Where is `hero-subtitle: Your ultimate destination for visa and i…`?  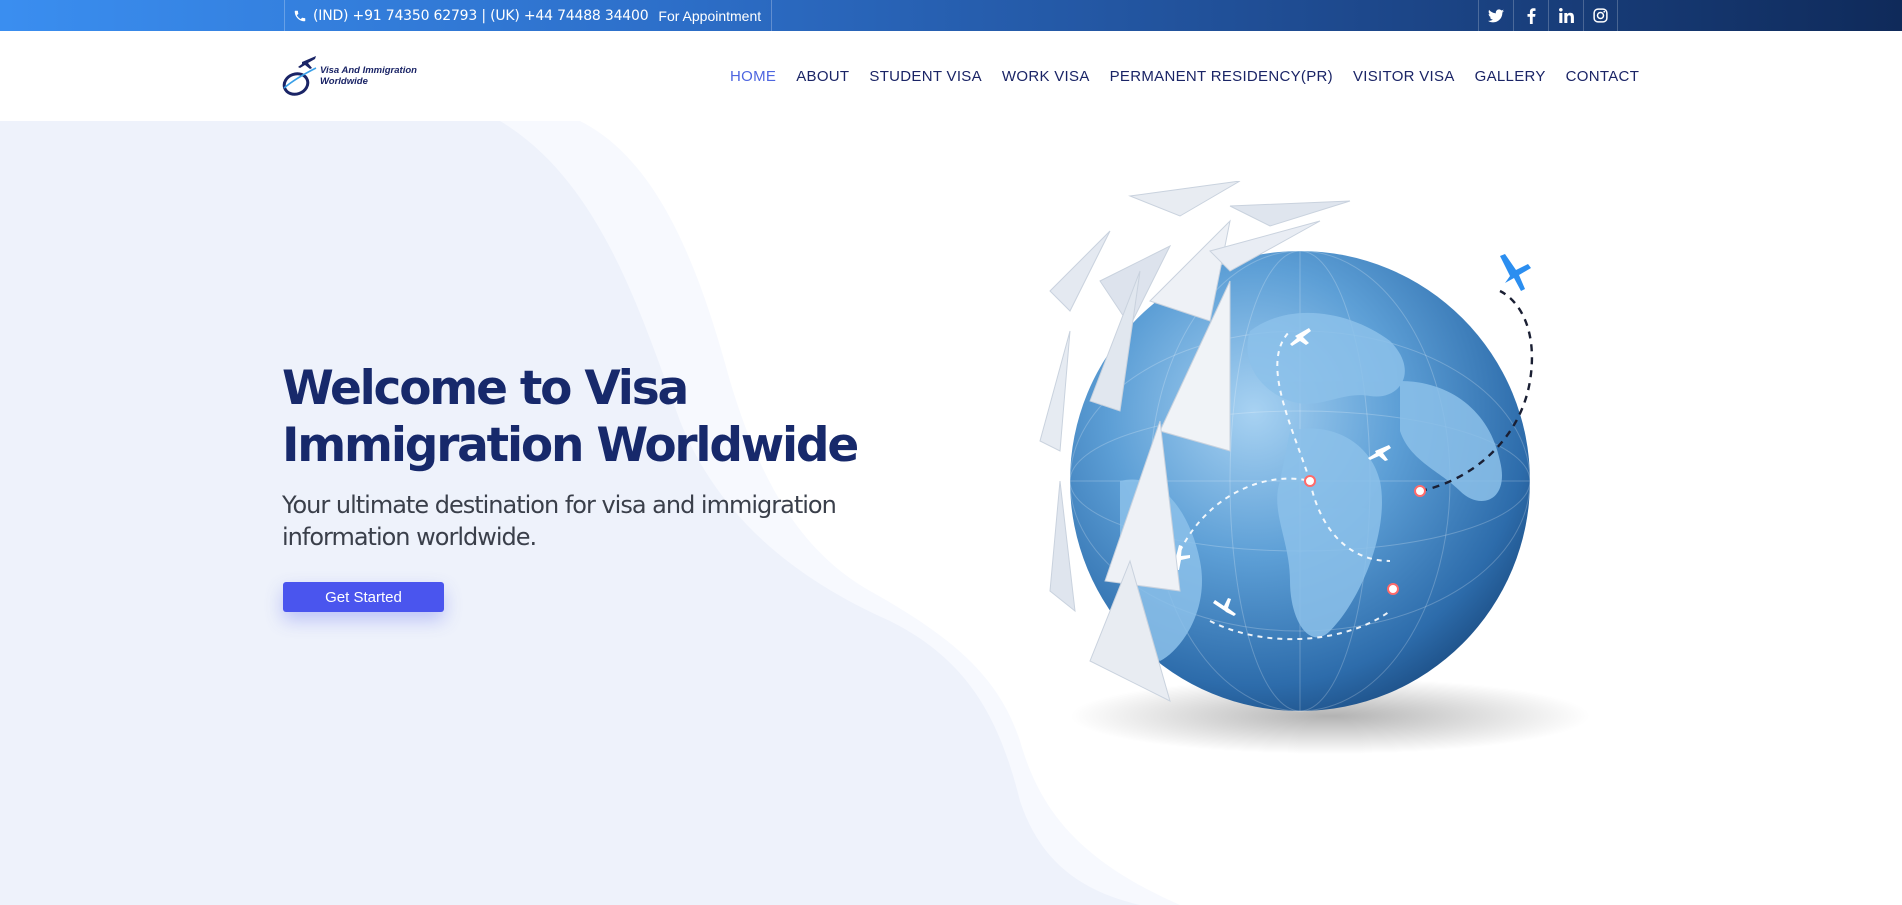 hero-subtitle: Your ultimate destination for visa and i… is located at coordinates (559, 521).